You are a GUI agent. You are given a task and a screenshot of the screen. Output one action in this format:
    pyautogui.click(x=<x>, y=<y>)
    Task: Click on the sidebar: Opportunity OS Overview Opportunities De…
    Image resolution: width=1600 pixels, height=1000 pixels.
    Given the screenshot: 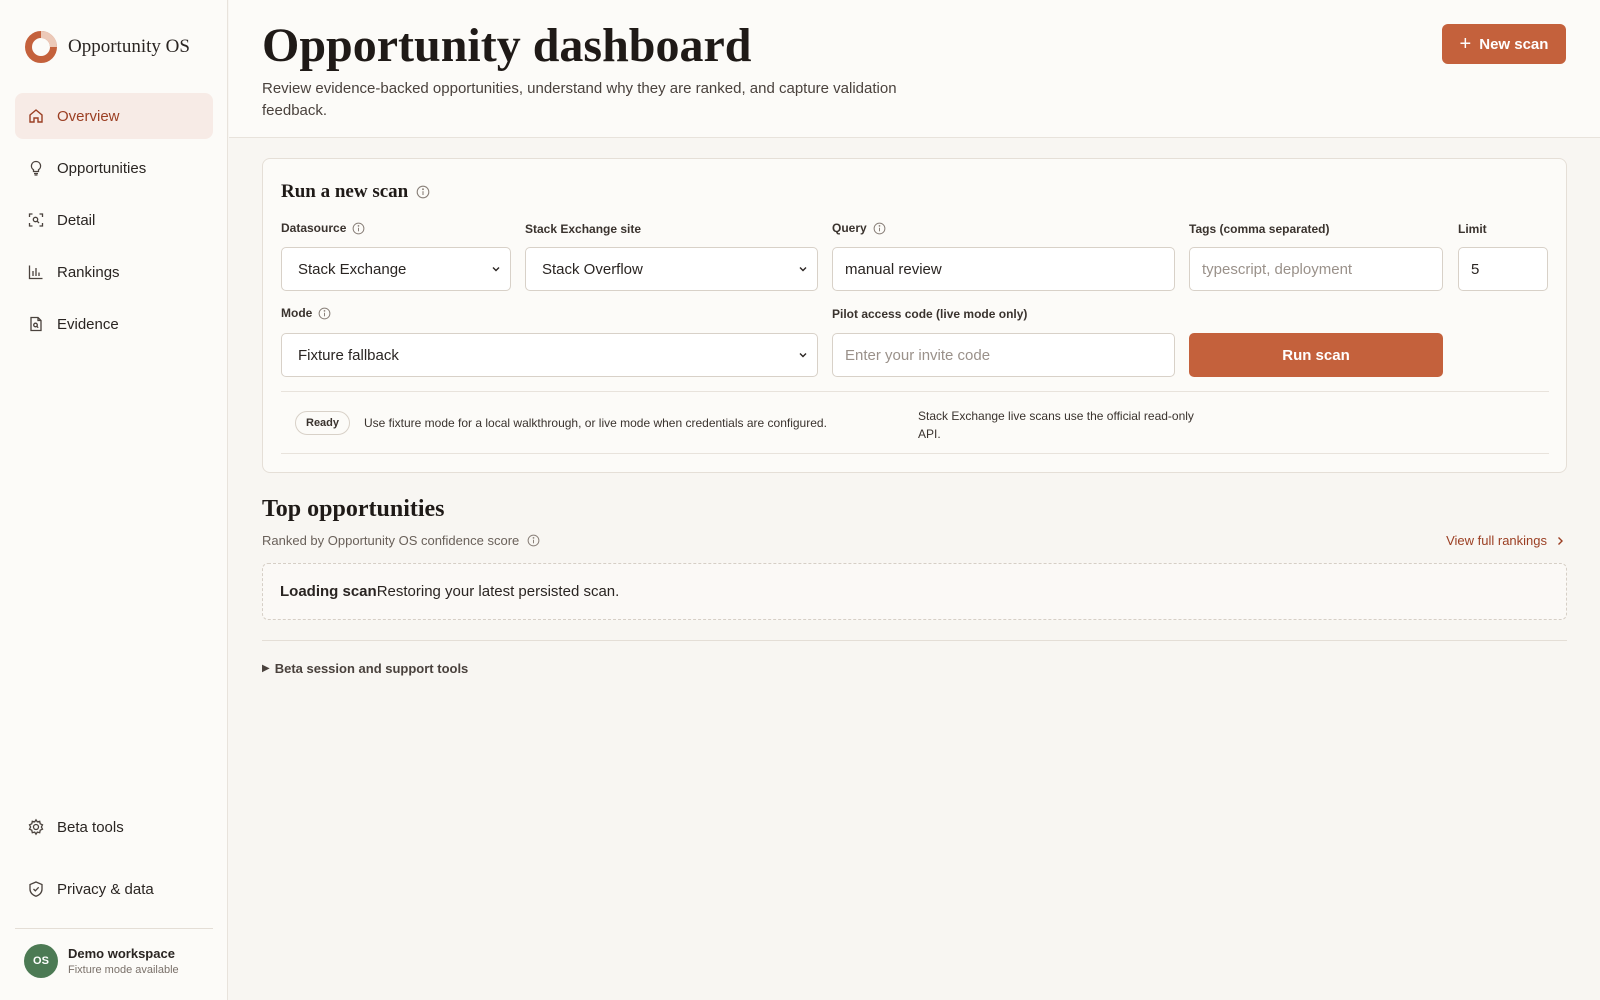 What is the action you would take?
    pyautogui.click(x=114, y=500)
    